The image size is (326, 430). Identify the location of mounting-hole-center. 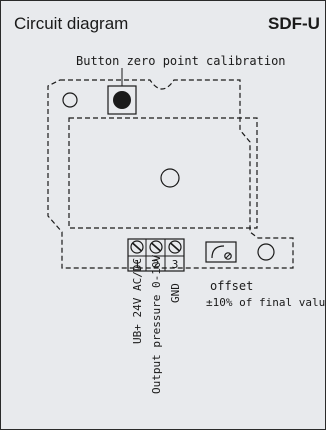
(170, 178).